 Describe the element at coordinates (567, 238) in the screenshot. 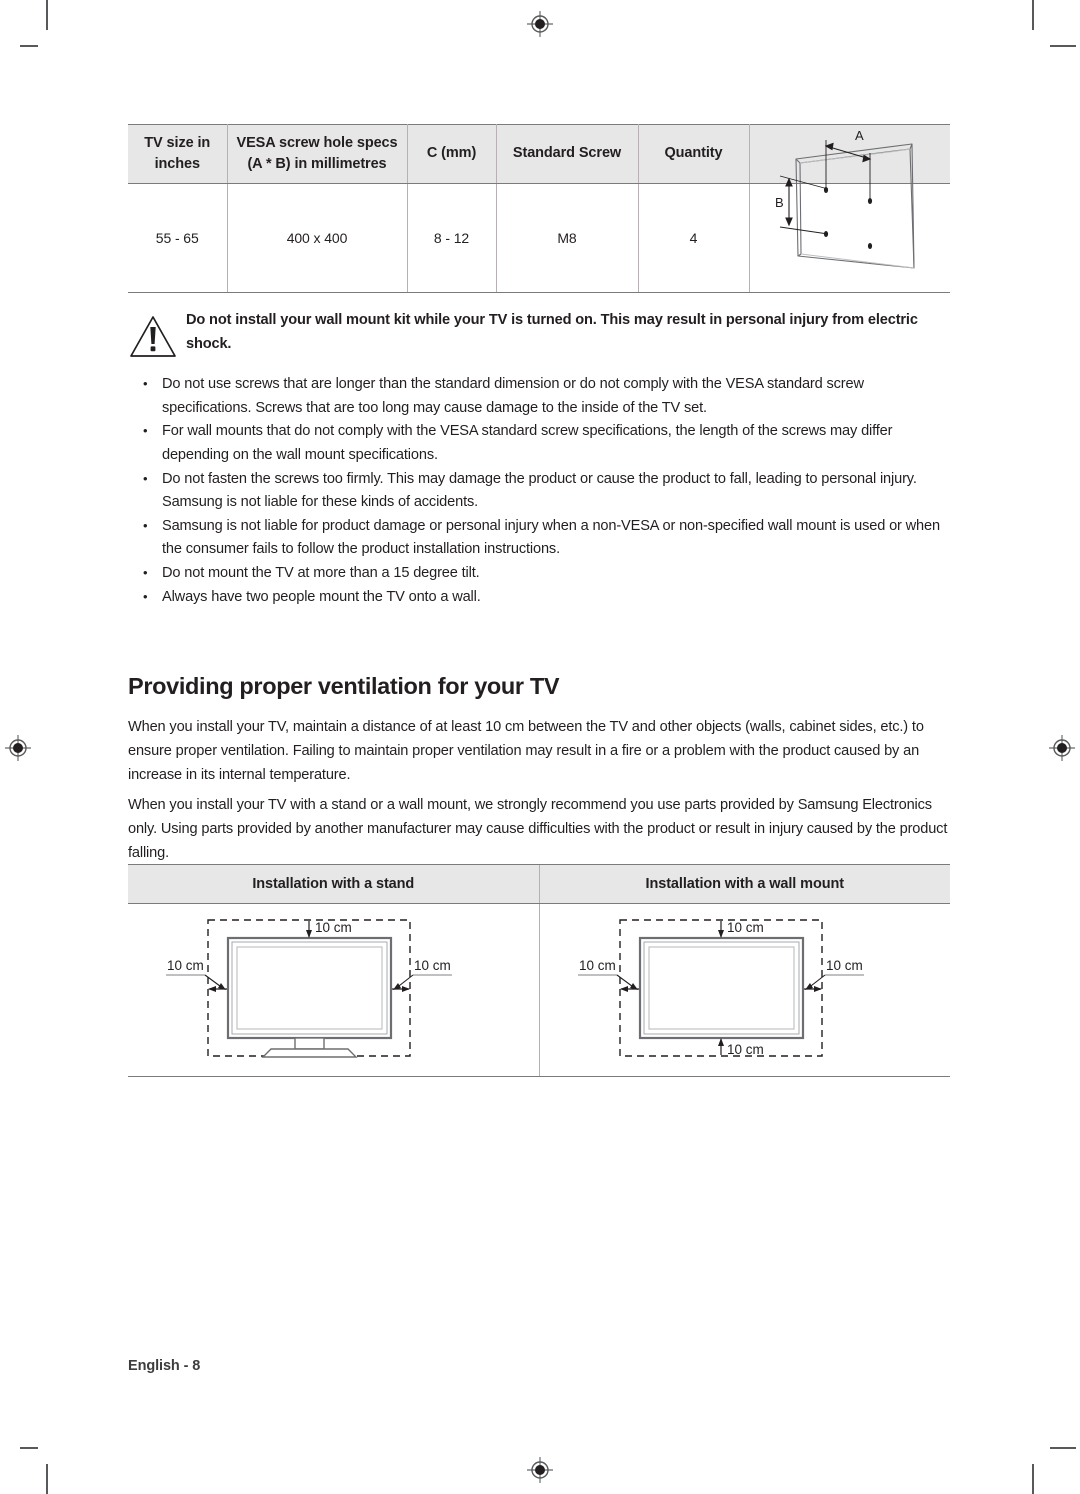

I see `vesa-cell-standard-screw: M8` at that location.